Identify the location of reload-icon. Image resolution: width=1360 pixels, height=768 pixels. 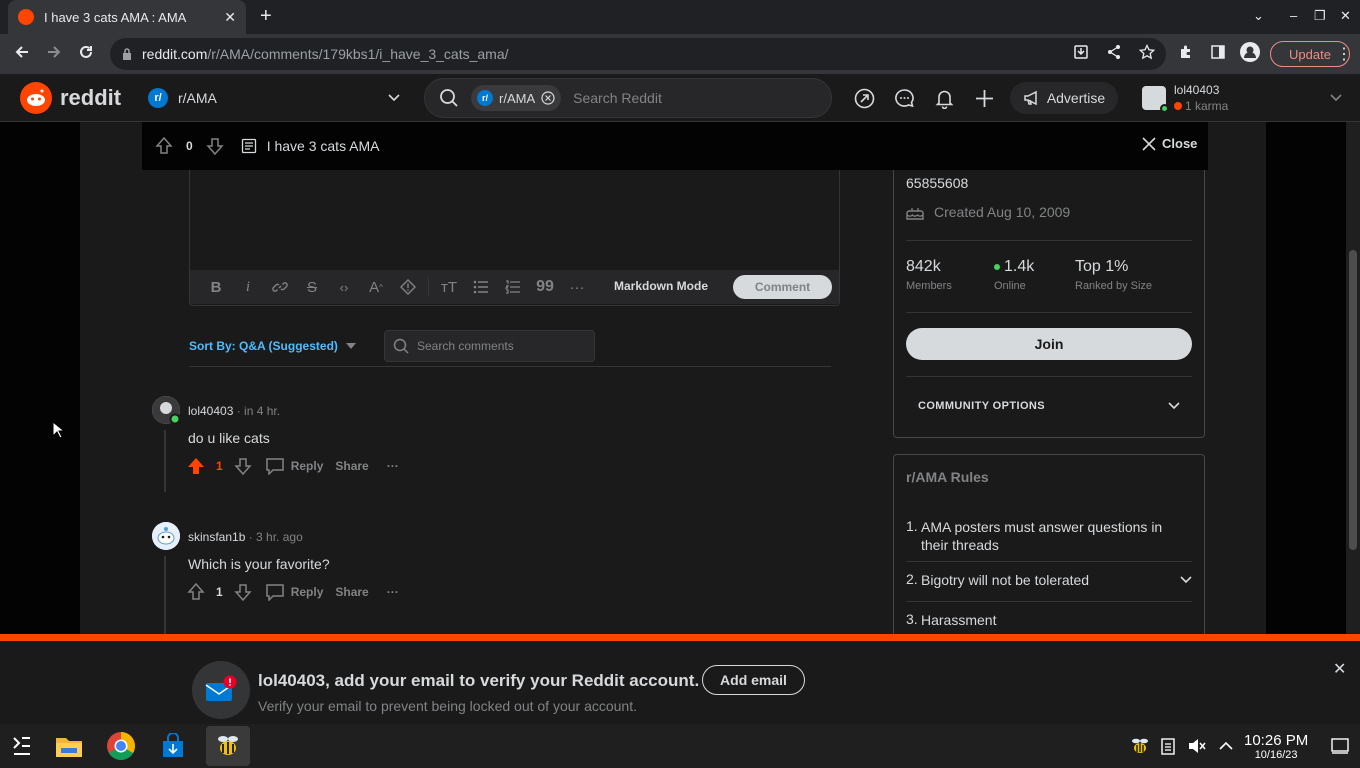
(86, 52).